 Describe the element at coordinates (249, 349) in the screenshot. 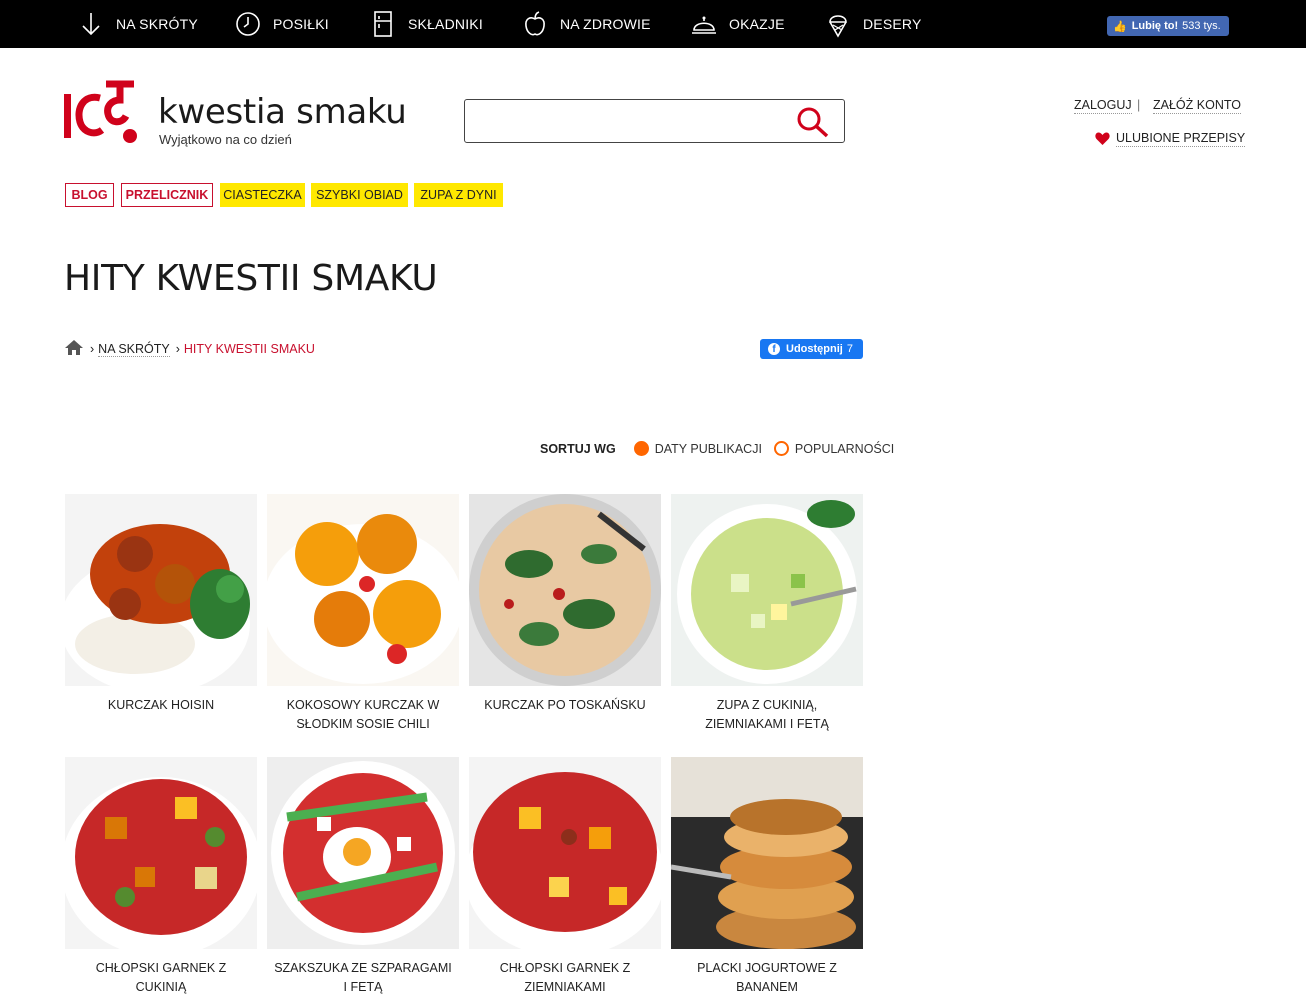

I see `breadcrumb-current: HITY KWESTII SMAKU` at that location.